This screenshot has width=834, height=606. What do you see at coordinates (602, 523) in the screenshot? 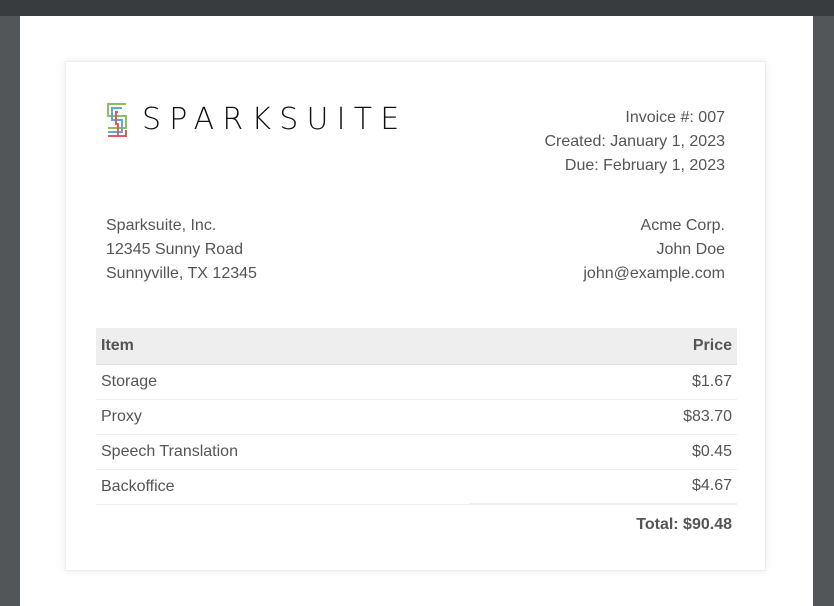
I see `invoice-total: Total: $90.48` at bounding box center [602, 523].